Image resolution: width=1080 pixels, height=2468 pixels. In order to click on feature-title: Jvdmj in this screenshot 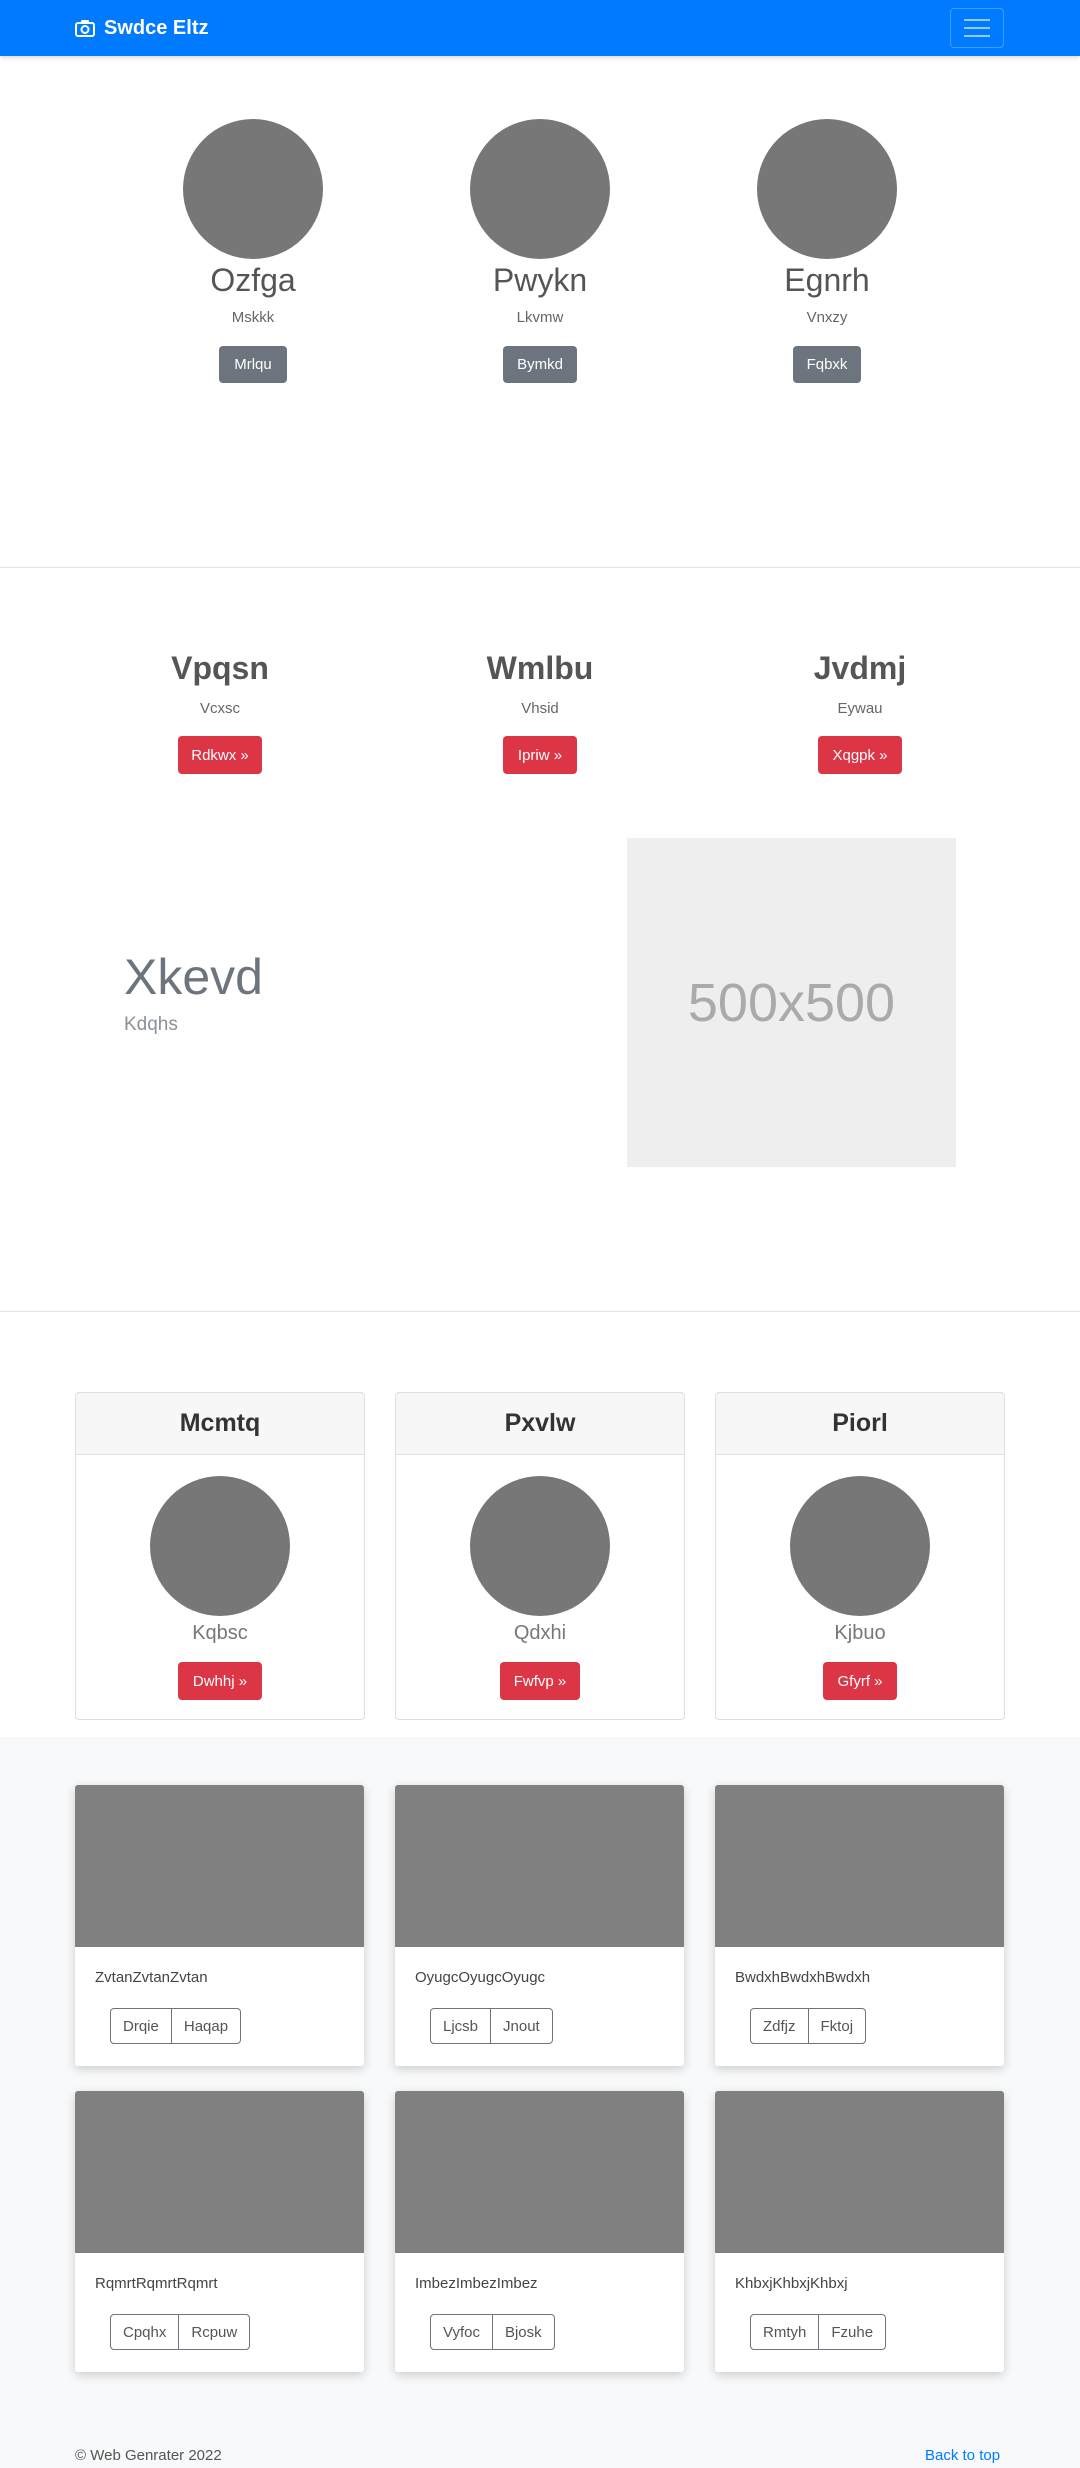, I will do `click(860, 668)`.